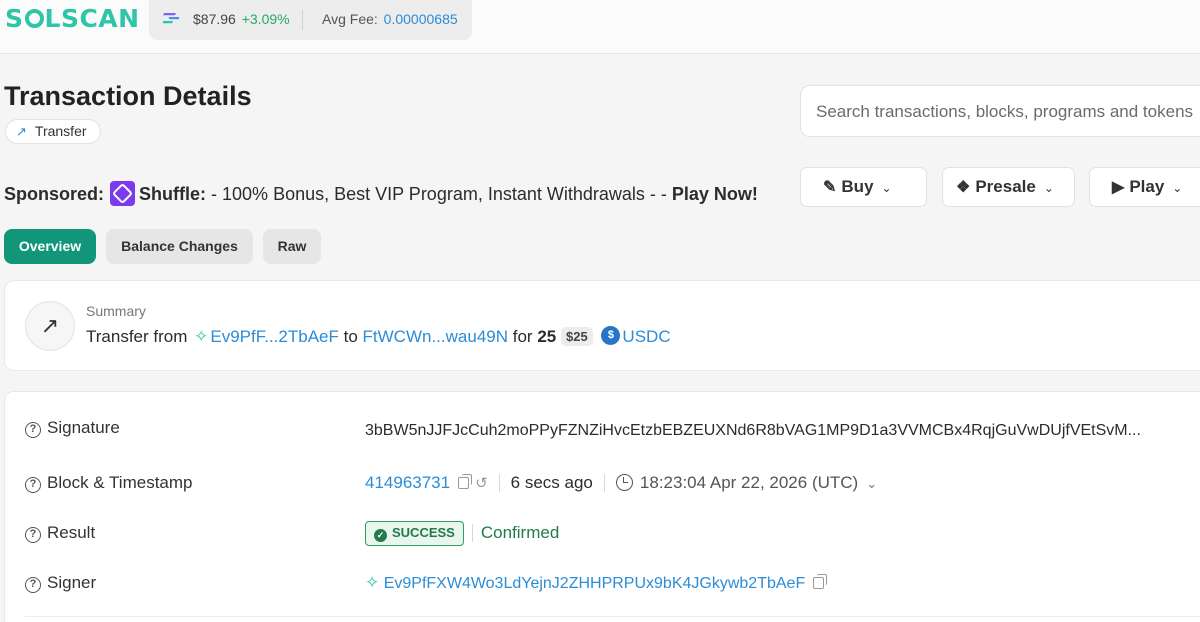 Image resolution: width=1200 pixels, height=622 pixels. Describe the element at coordinates (380, 535) in the screenshot. I see `check-circle-icon: ✓` at that location.